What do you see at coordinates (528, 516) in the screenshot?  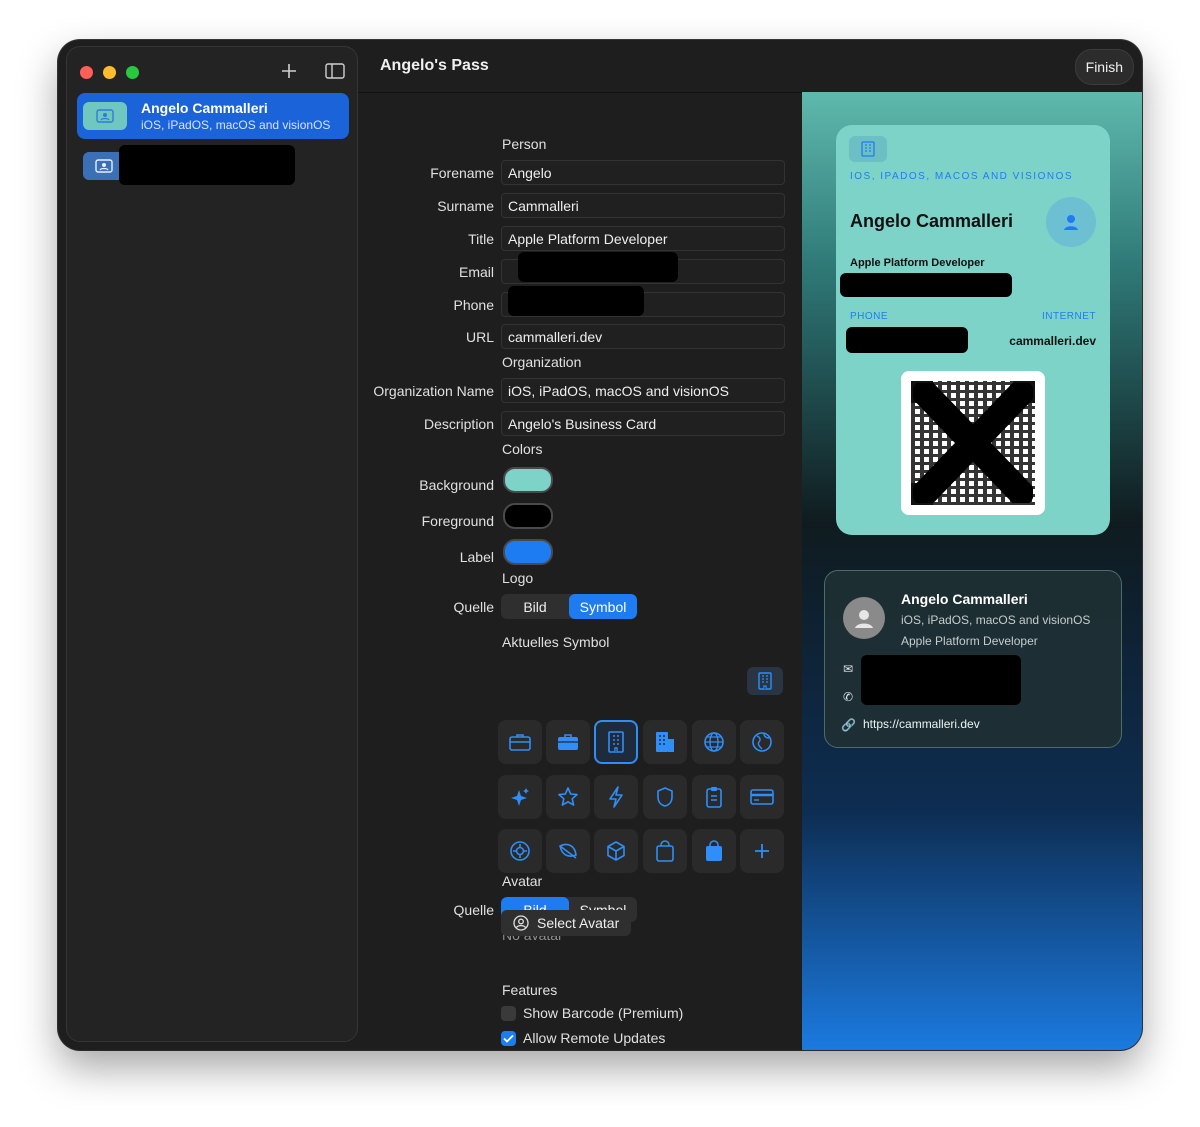 I see `foreground-color-well` at bounding box center [528, 516].